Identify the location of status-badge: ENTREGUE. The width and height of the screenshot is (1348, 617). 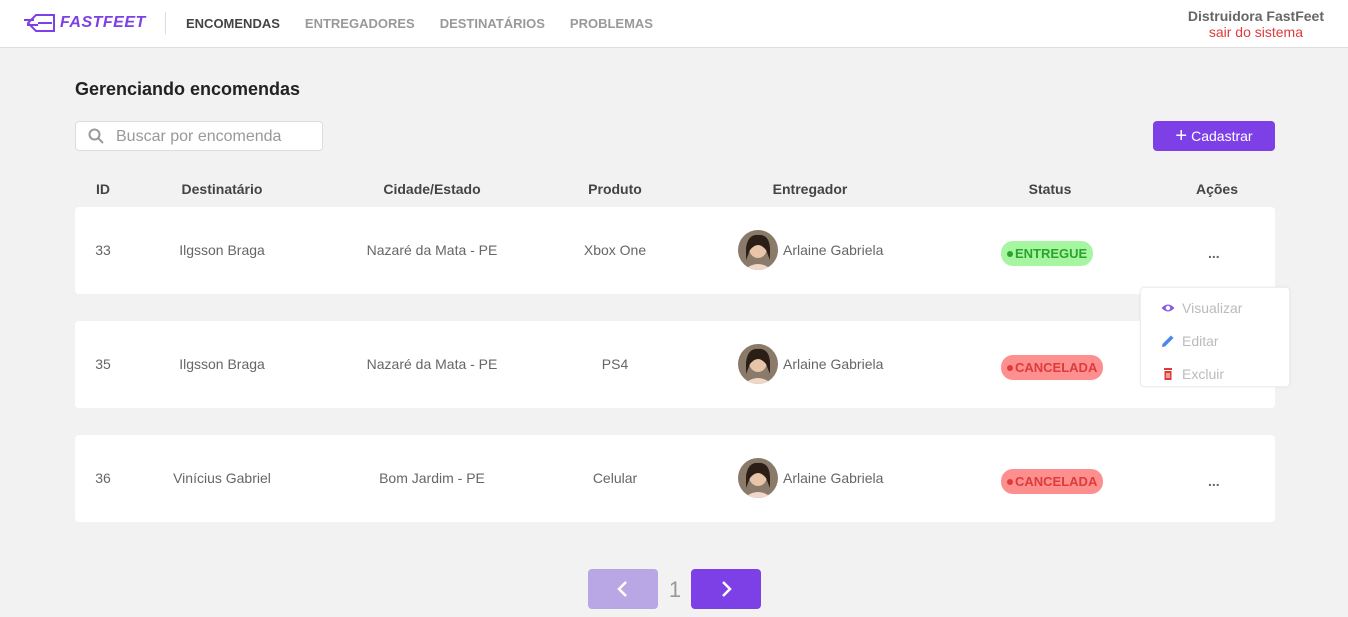
(1047, 253).